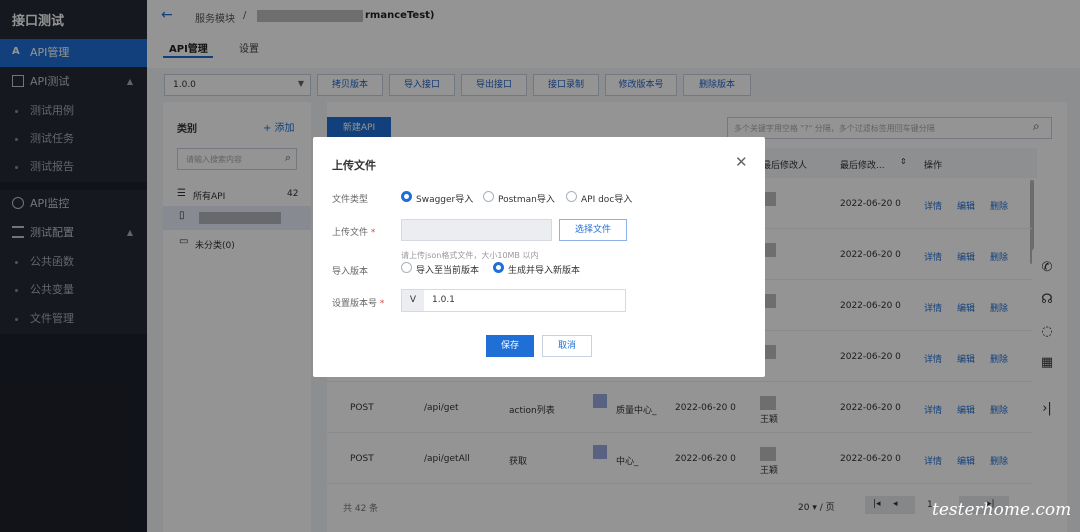  Describe the element at coordinates (350, 272) in the screenshot. I see `import-version-label: 导入版本` at that location.